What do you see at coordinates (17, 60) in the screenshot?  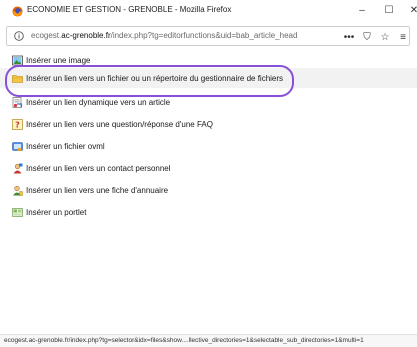 I see `image-icon` at bounding box center [17, 60].